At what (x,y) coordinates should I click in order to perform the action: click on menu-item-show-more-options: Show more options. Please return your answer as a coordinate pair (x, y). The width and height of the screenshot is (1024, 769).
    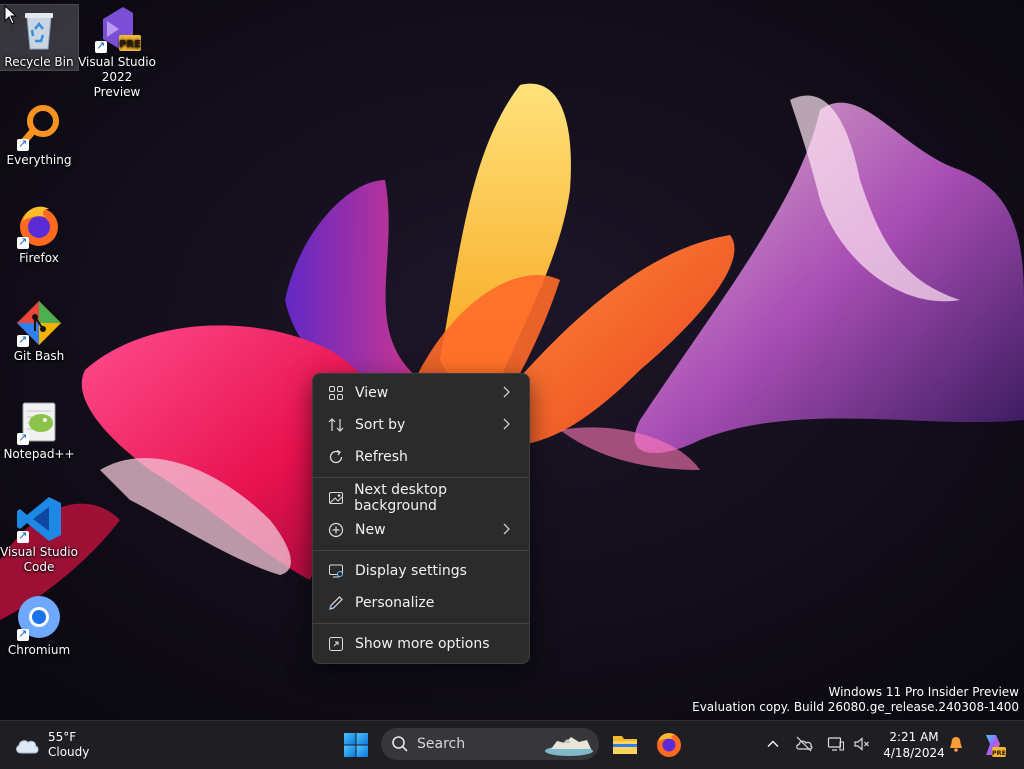
    Looking at the image, I should click on (421, 644).